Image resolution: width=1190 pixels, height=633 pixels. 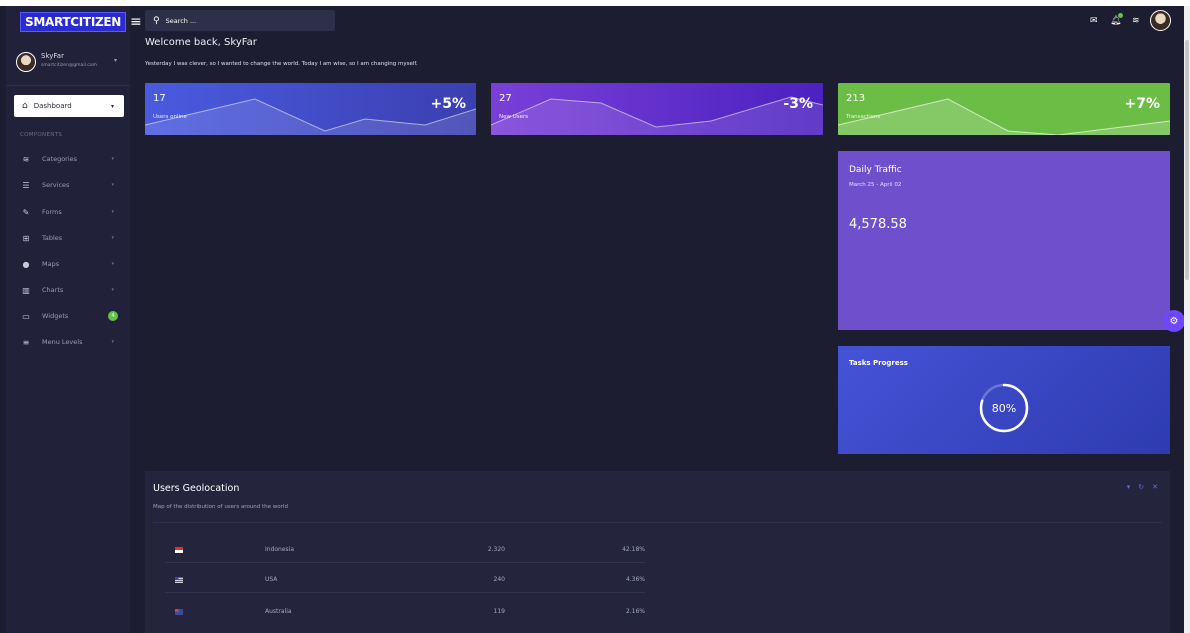 What do you see at coordinates (72, 238) in the screenshot?
I see `sidebar-item-tables: ⊞ Tables ▾` at bounding box center [72, 238].